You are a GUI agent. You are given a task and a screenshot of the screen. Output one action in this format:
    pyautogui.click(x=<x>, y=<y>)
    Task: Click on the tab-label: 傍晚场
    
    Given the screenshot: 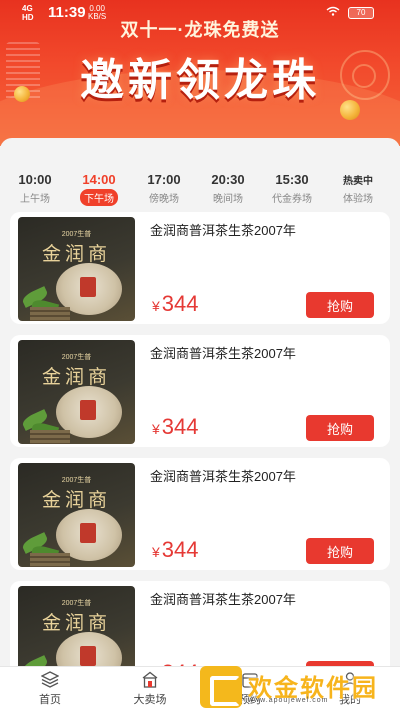 What is the action you would take?
    pyautogui.click(x=164, y=199)
    